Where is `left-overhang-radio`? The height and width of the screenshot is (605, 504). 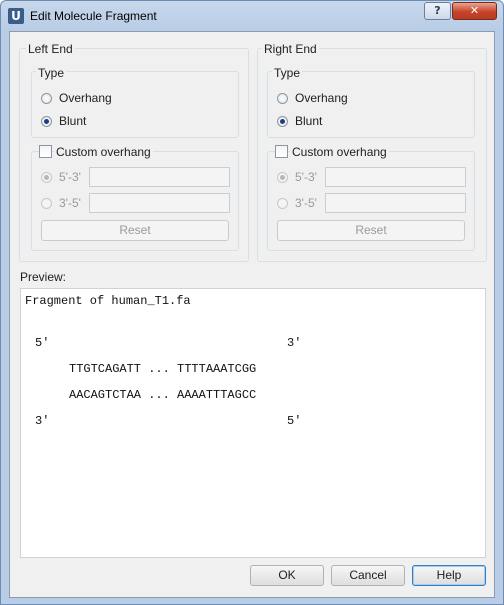 left-overhang-radio is located at coordinates (46, 98).